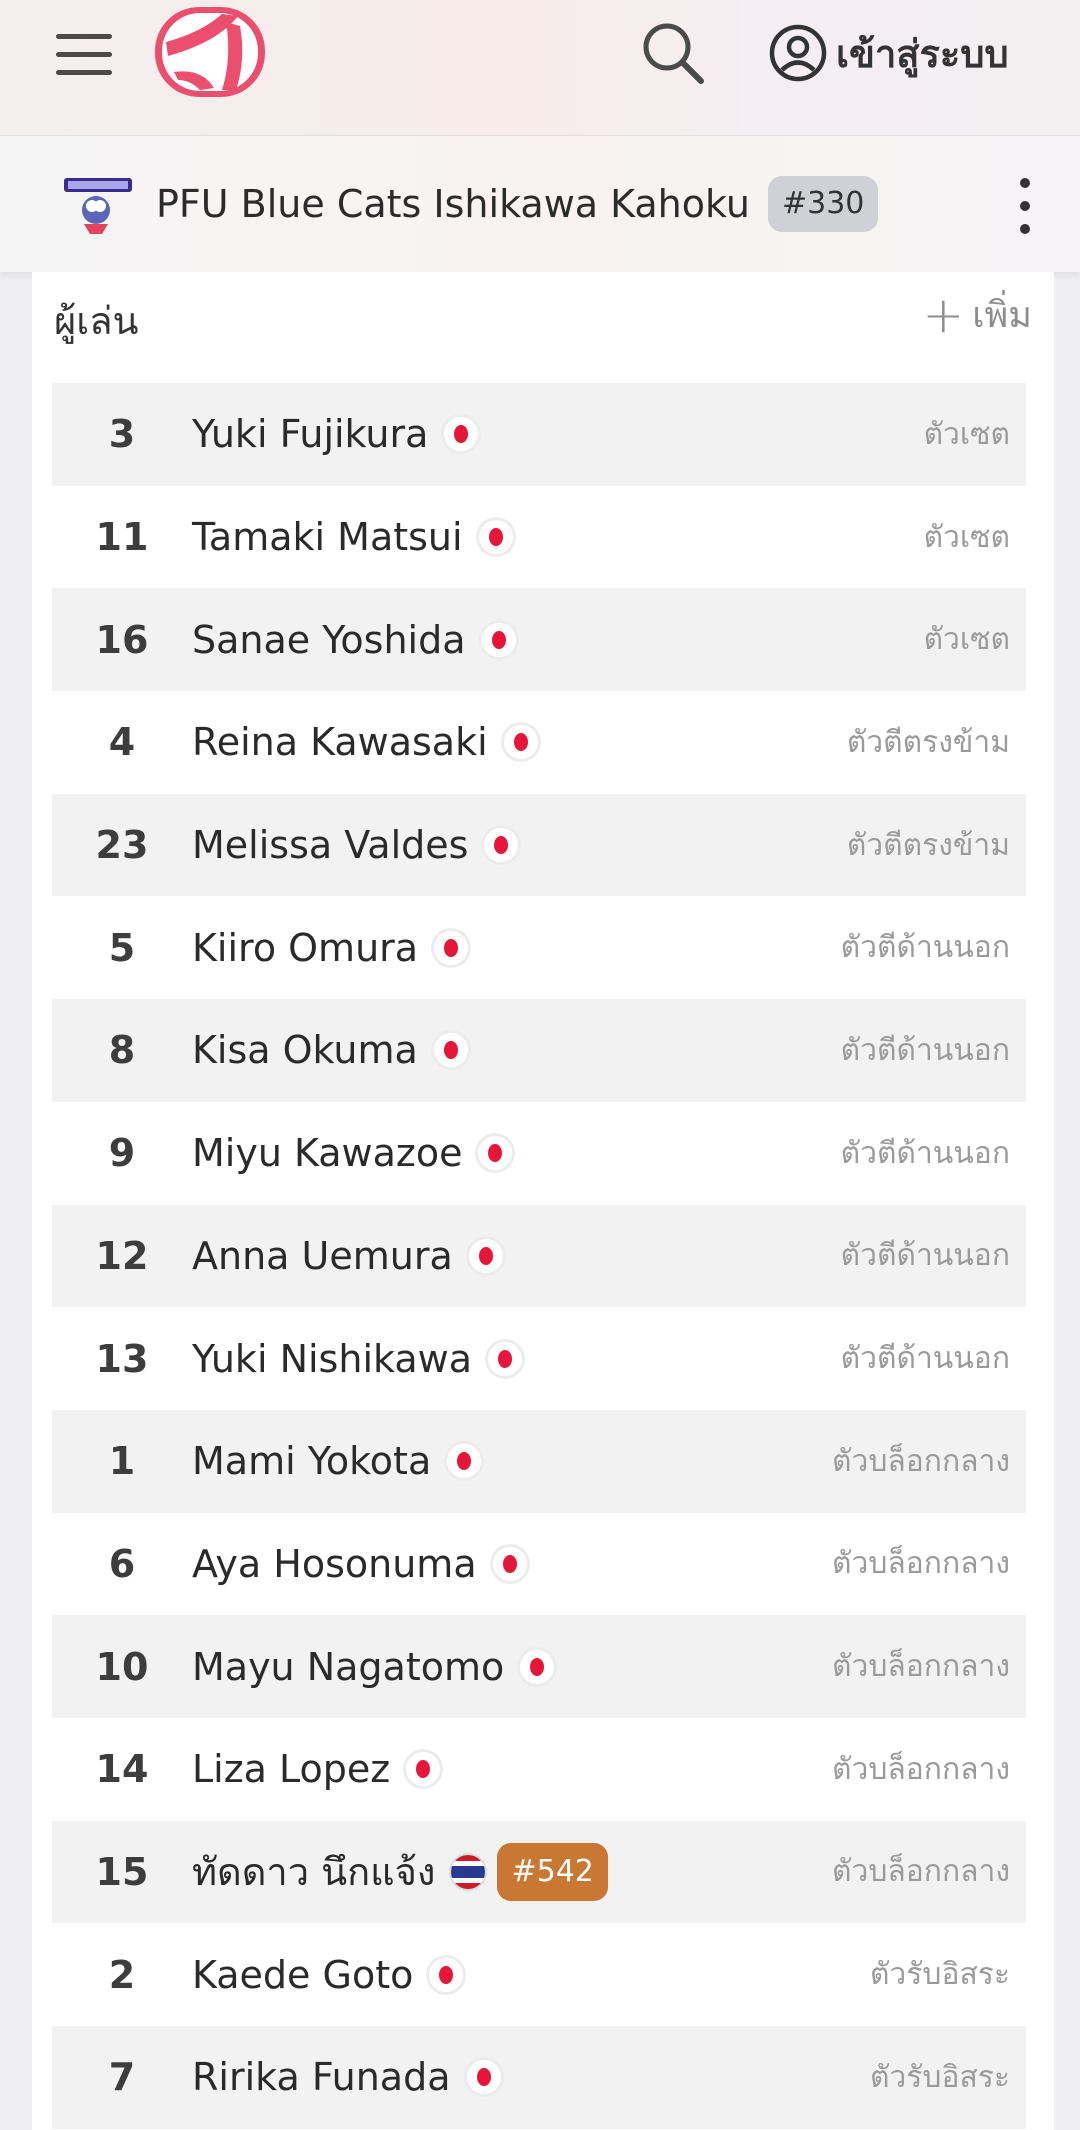 This screenshot has height=2130, width=1080. I want to click on player-row: 11 Tamaki Matsui ตัวเซต, so click(539, 537).